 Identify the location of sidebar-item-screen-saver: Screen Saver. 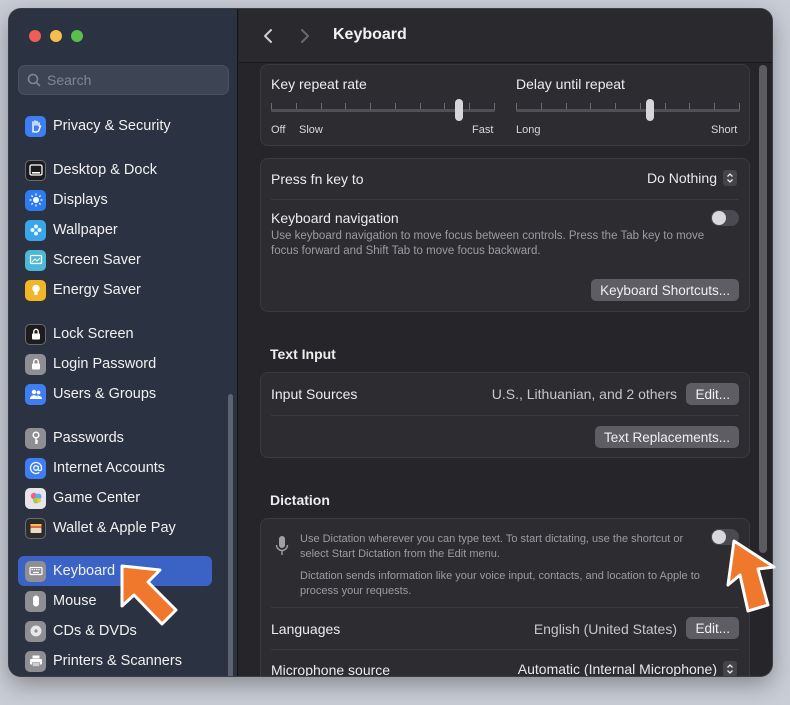
(115, 260).